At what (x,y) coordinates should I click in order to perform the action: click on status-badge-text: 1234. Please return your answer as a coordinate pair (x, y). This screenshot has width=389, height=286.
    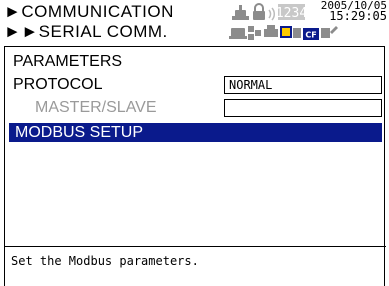
    Looking at the image, I should click on (291, 13).